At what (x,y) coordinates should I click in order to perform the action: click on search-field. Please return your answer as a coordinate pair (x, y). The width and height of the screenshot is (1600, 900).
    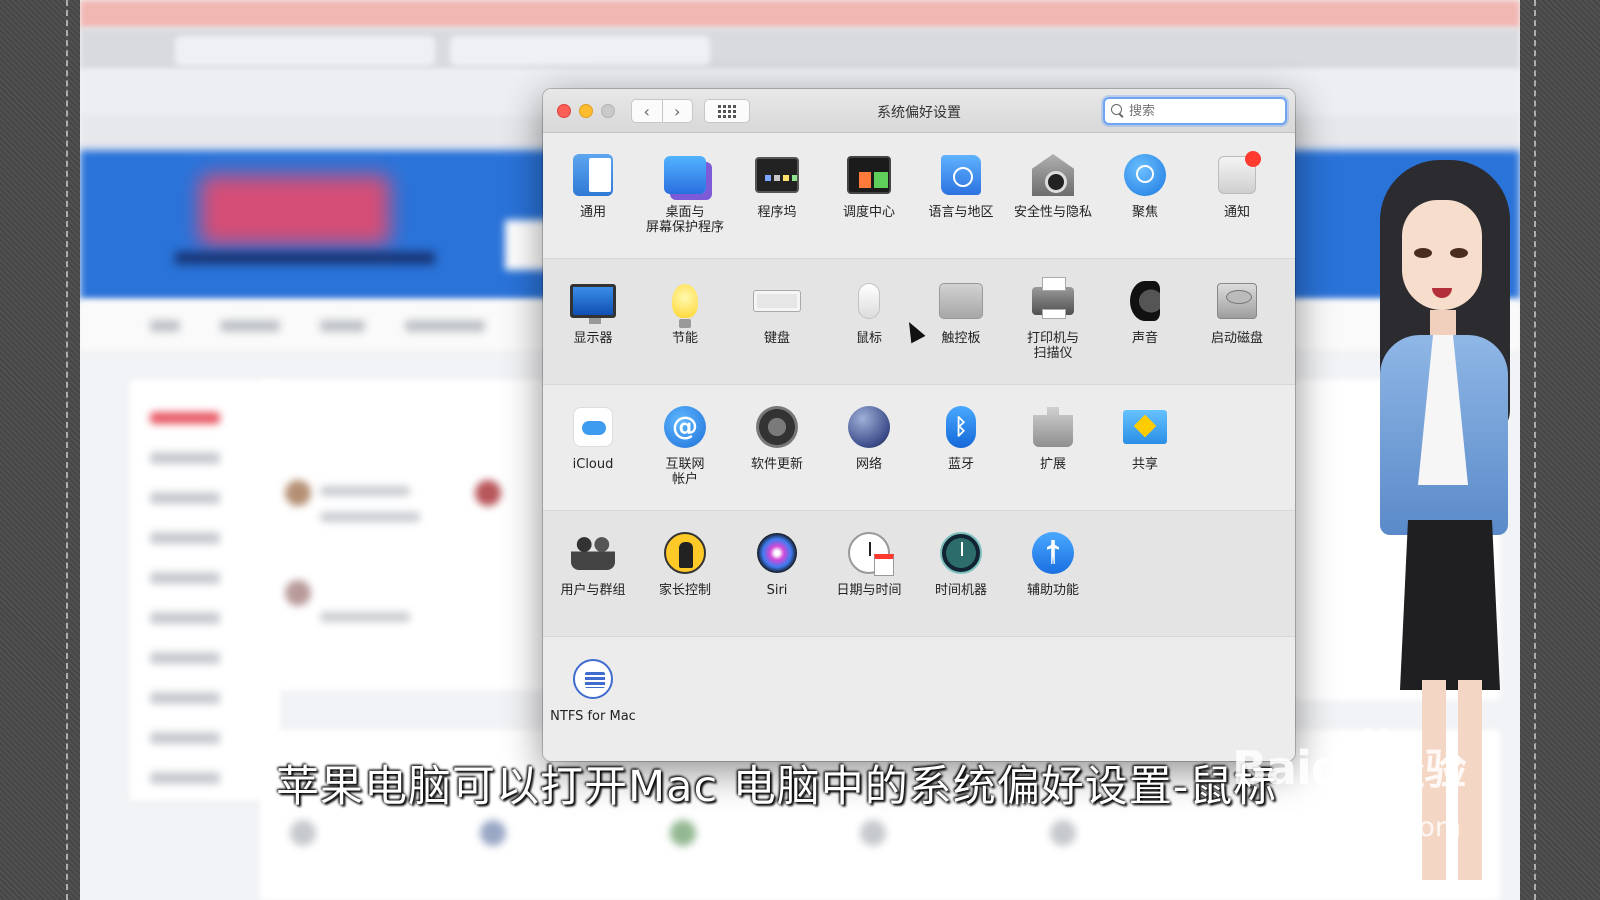
    Looking at the image, I should click on (1195, 111).